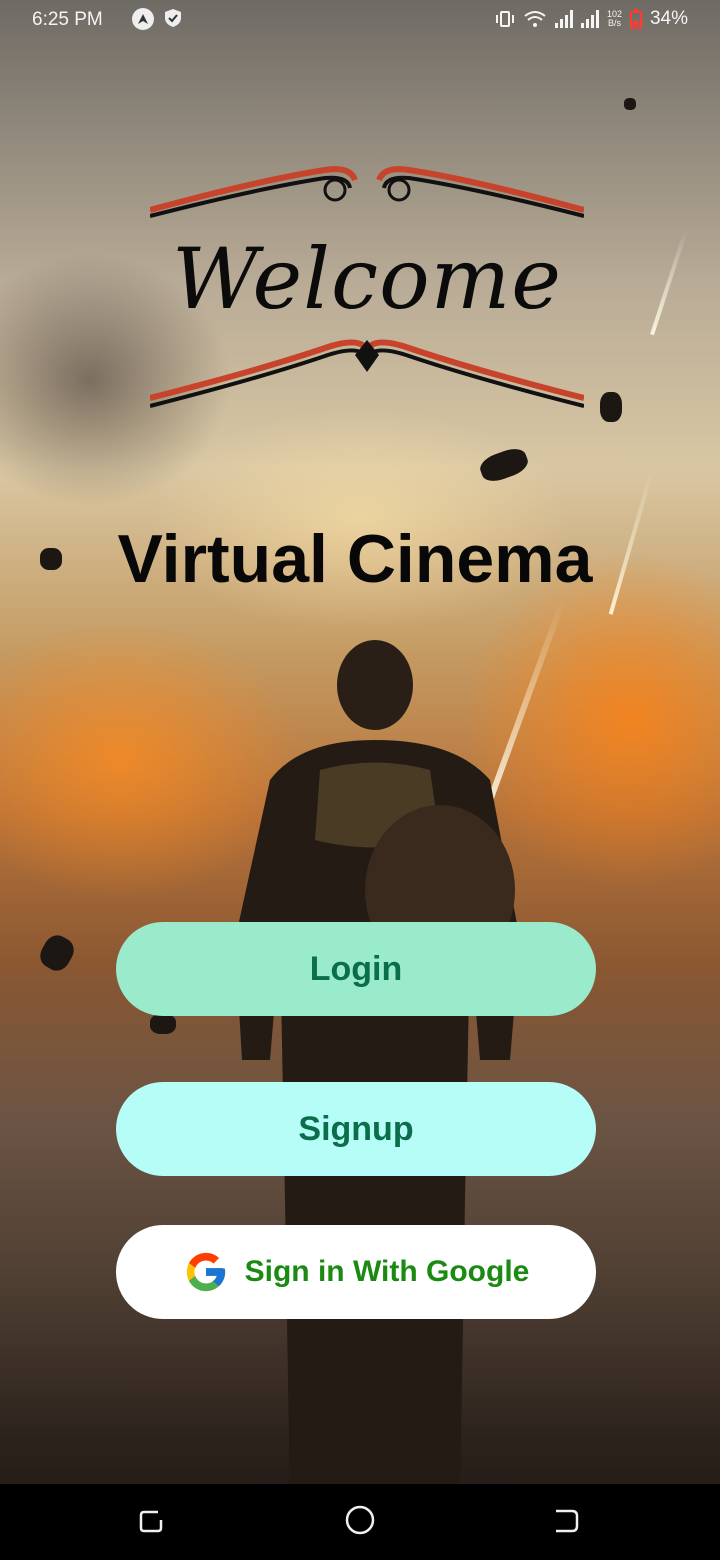  I want to click on navigation-icon, so click(143, 19).